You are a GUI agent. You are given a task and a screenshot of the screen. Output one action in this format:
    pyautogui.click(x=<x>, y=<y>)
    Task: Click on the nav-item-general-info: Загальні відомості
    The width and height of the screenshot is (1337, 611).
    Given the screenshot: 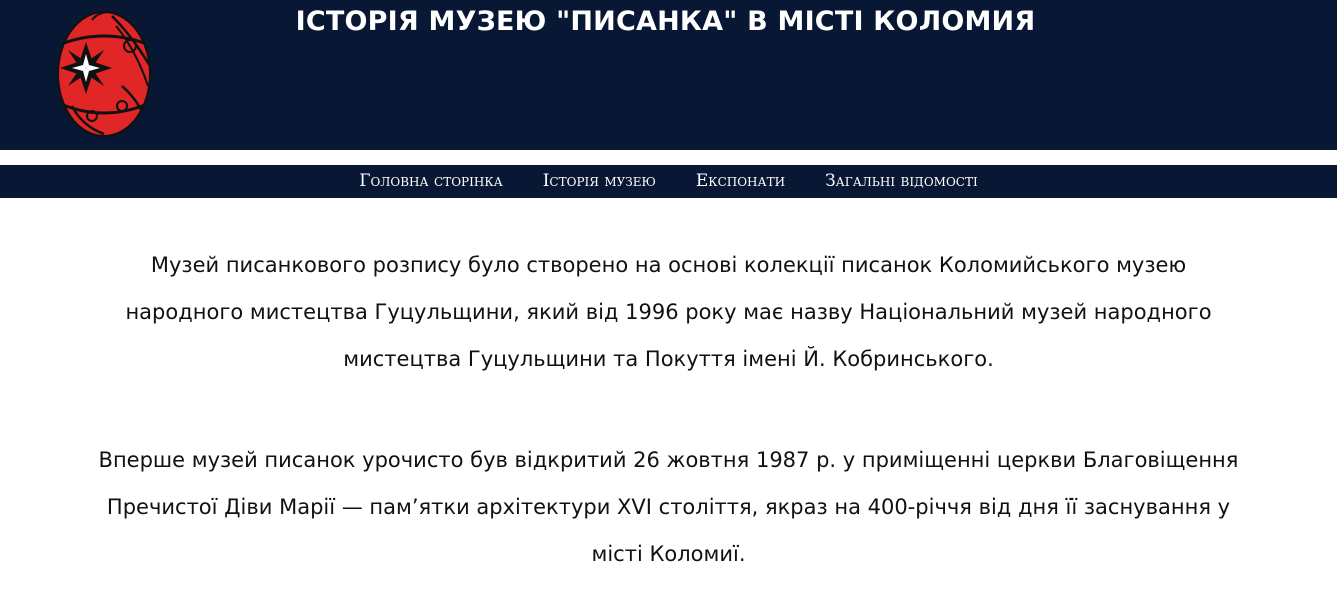 What is the action you would take?
    pyautogui.click(x=901, y=181)
    